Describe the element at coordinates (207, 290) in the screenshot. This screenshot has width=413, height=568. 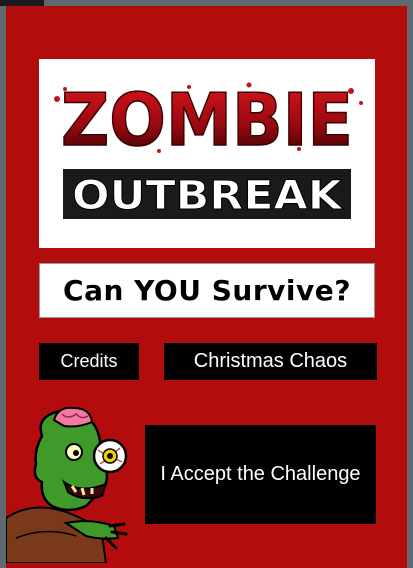
I see `tagline: Can YOU Survive?` at that location.